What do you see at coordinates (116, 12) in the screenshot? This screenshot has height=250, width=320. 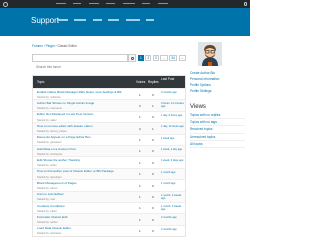 I see `global-nav` at bounding box center [116, 12].